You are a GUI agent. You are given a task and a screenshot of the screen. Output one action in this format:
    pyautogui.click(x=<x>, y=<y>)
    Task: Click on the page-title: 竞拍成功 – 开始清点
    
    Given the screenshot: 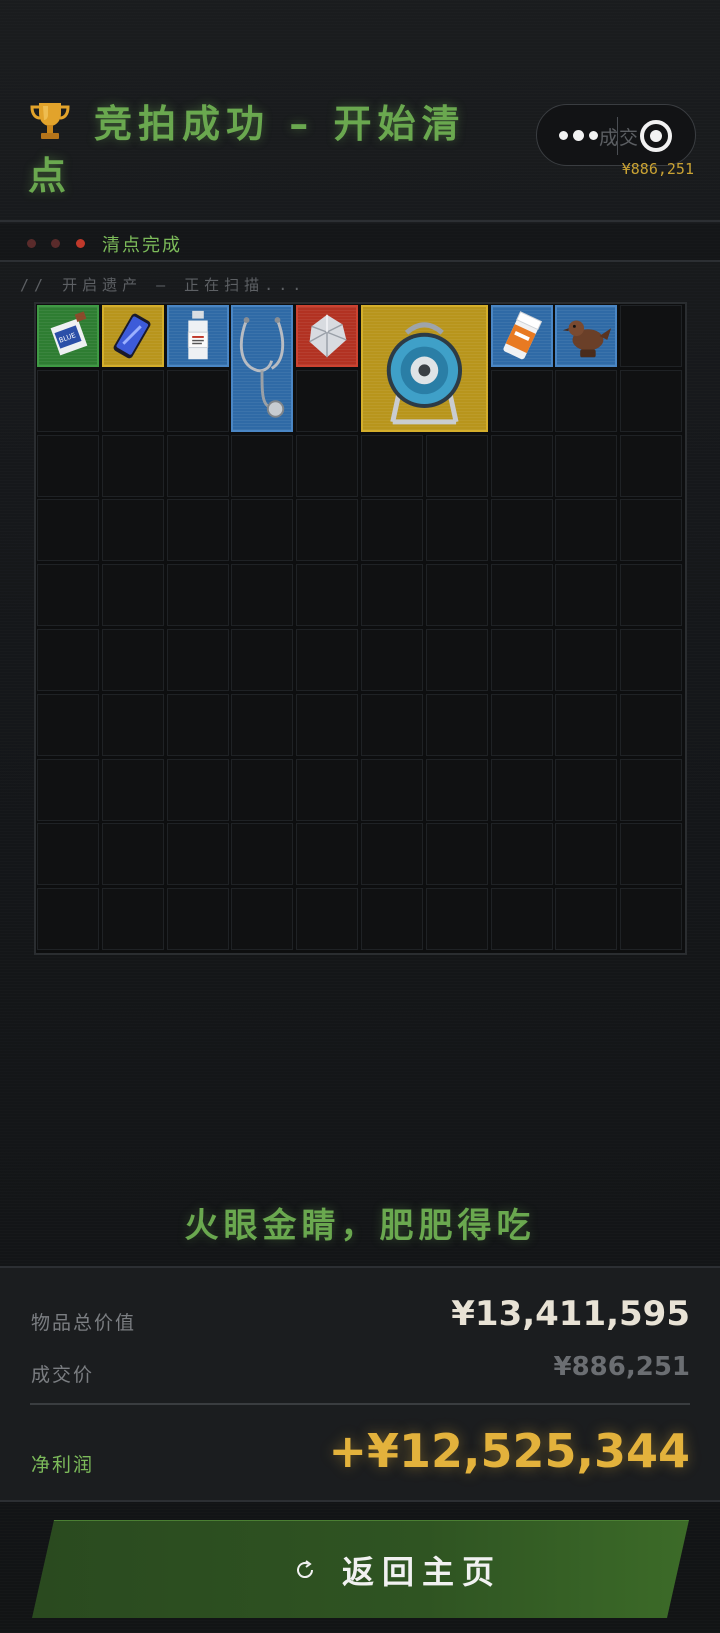 What is the action you would take?
    pyautogui.click(x=263, y=150)
    